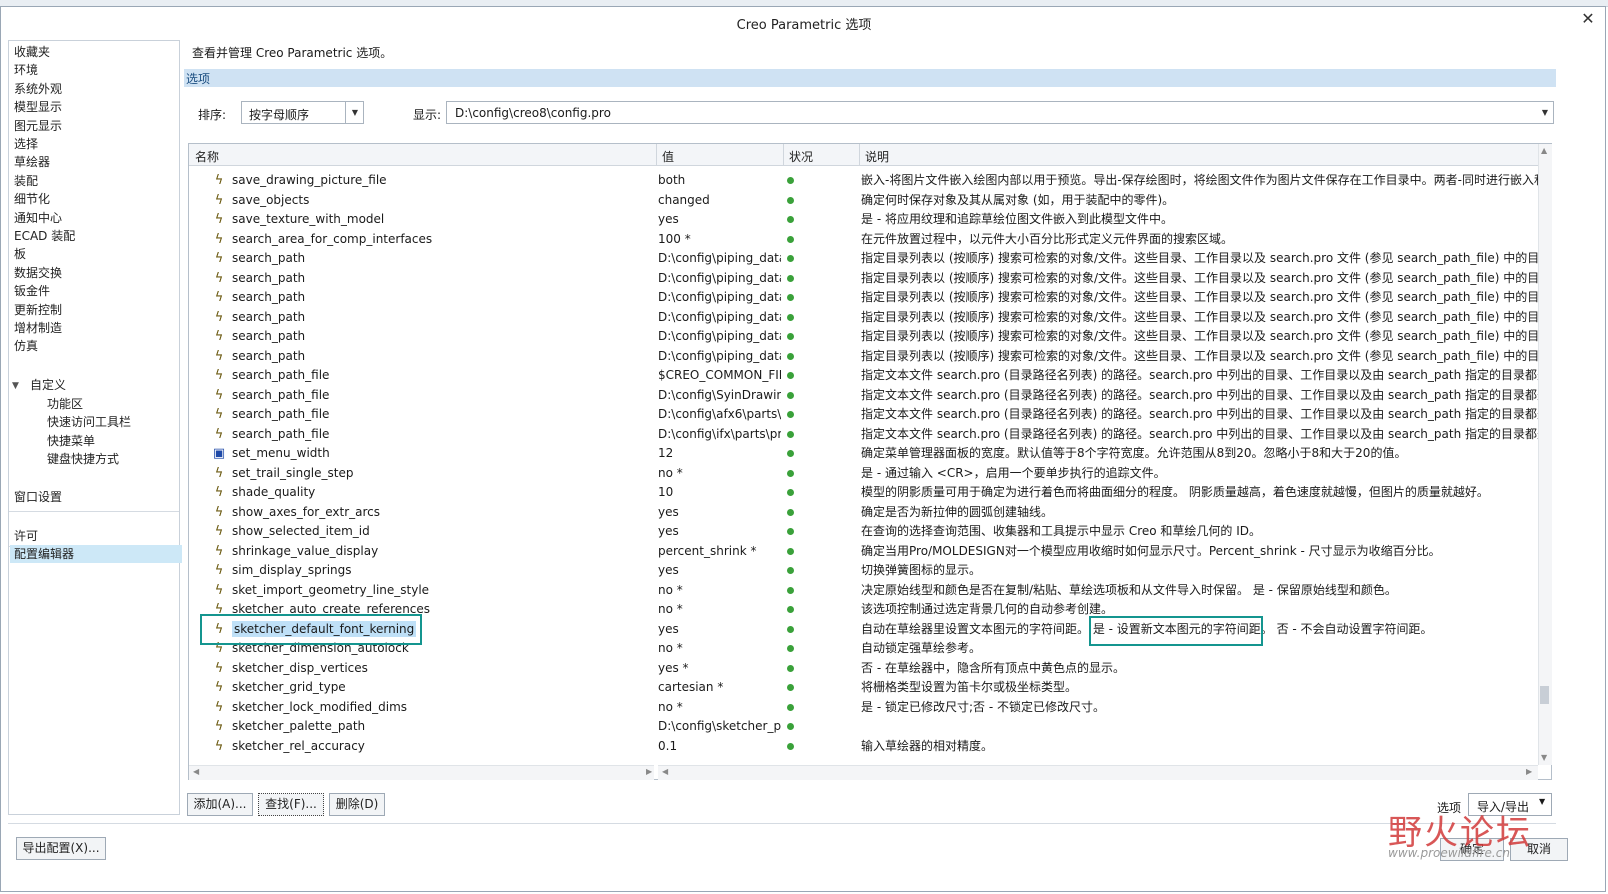 This screenshot has height=894, width=1608. Describe the element at coordinates (719, 240) in the screenshot. I see `option-value: 100 *` at that location.